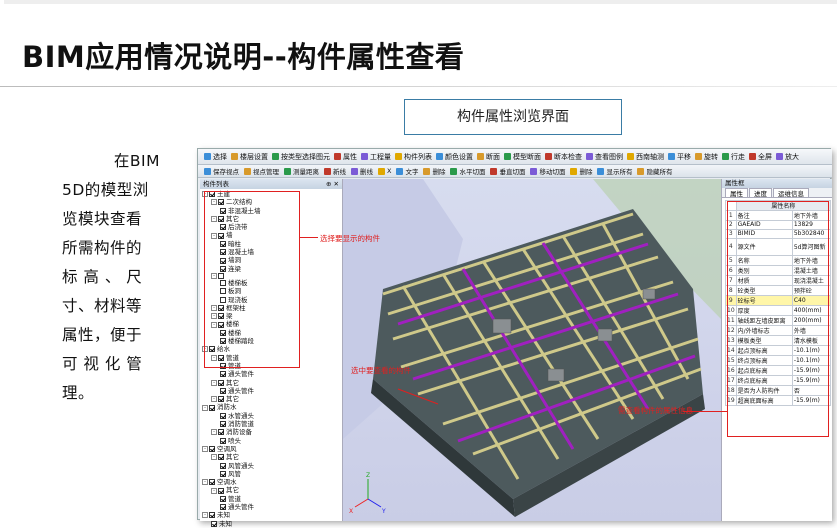  Describe the element at coordinates (645, 157) in the screenshot. I see `toolbar-button: 西南轴测` at that location.